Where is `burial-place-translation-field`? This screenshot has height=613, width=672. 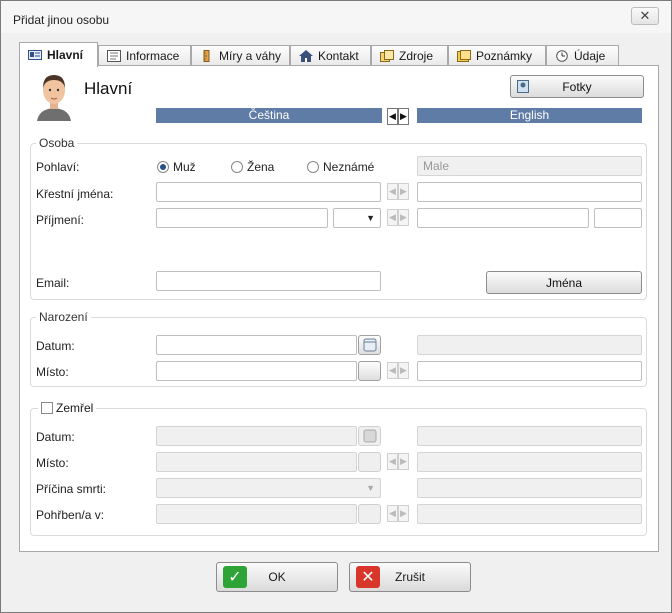
burial-place-translation-field is located at coordinates (529, 514).